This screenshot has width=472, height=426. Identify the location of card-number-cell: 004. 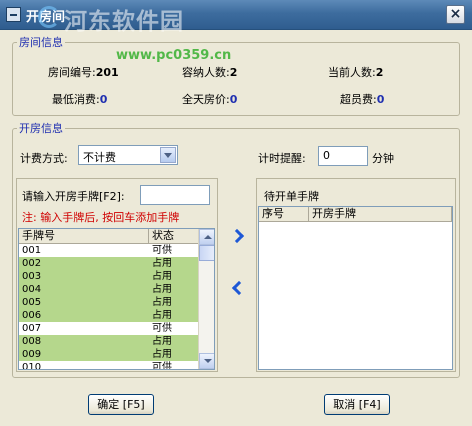
(32, 289).